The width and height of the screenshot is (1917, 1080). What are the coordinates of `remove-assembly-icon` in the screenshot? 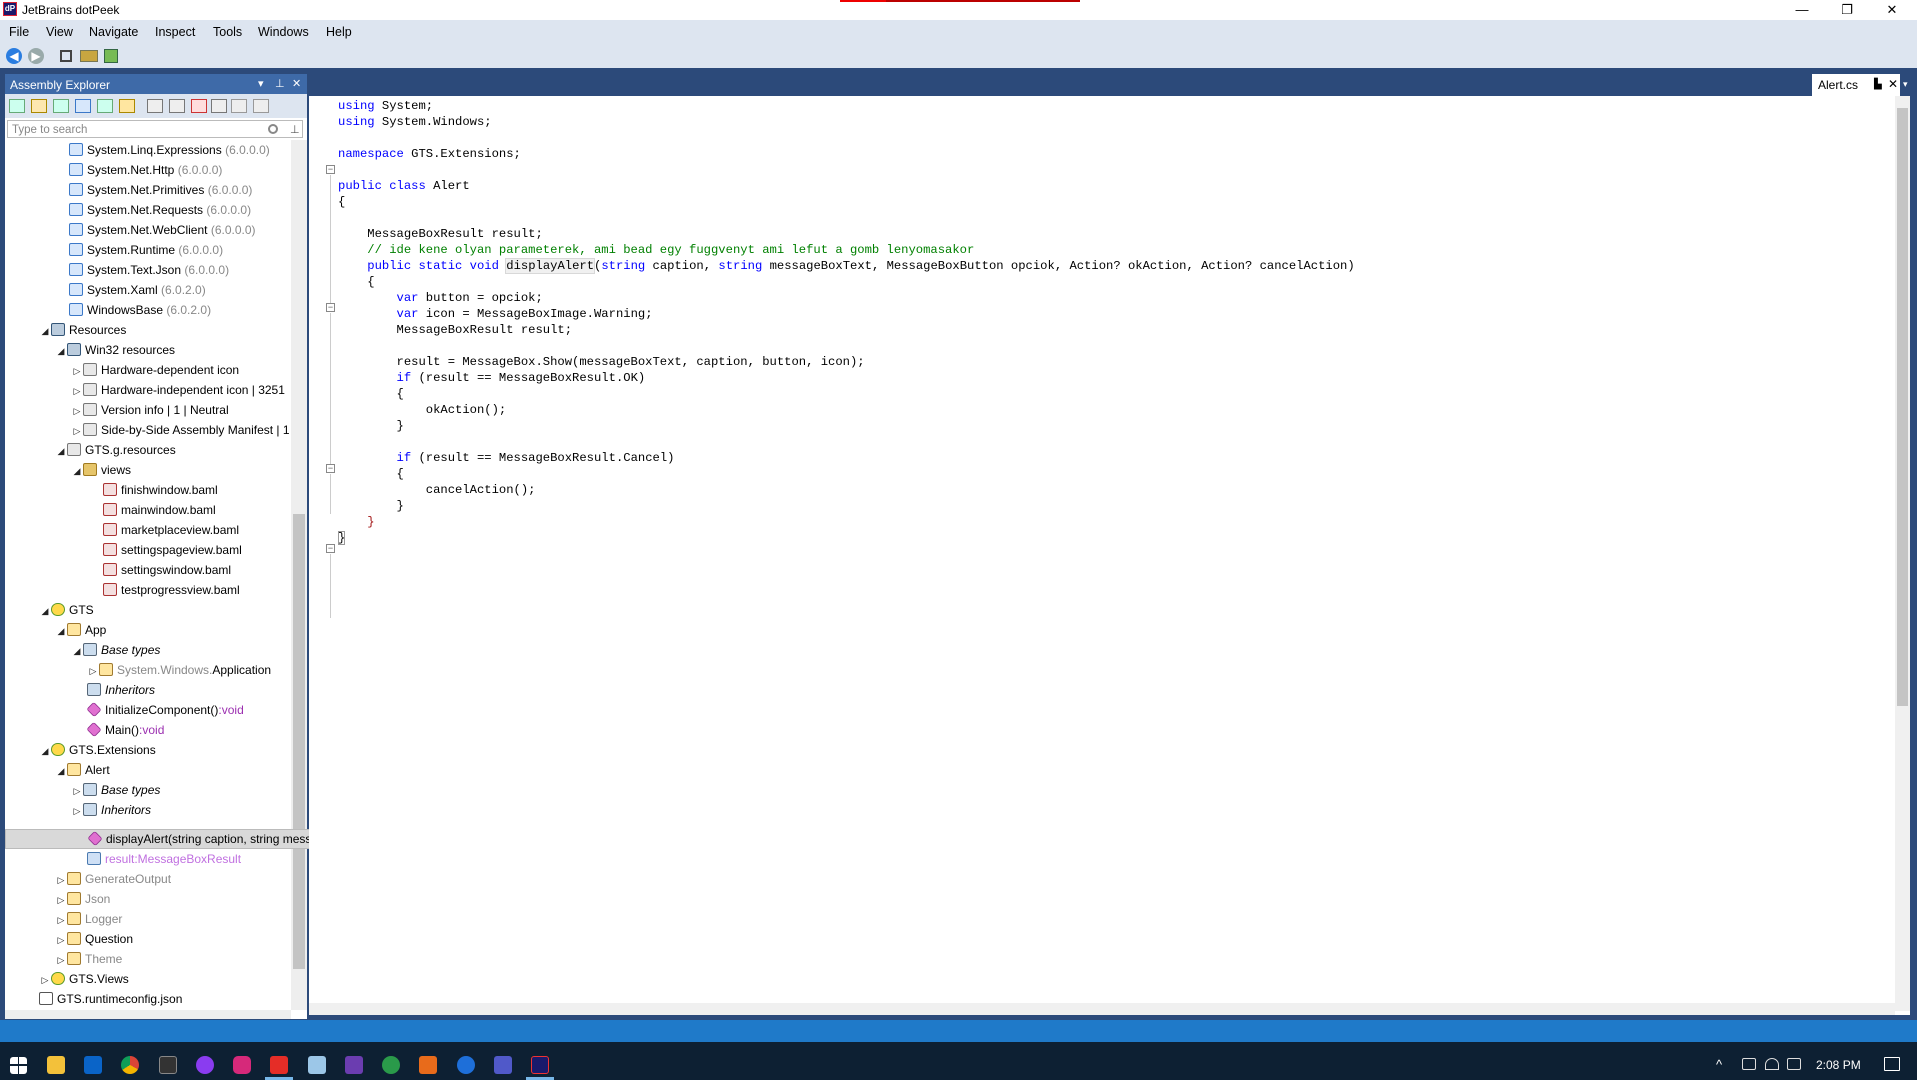 It's located at (199, 106).